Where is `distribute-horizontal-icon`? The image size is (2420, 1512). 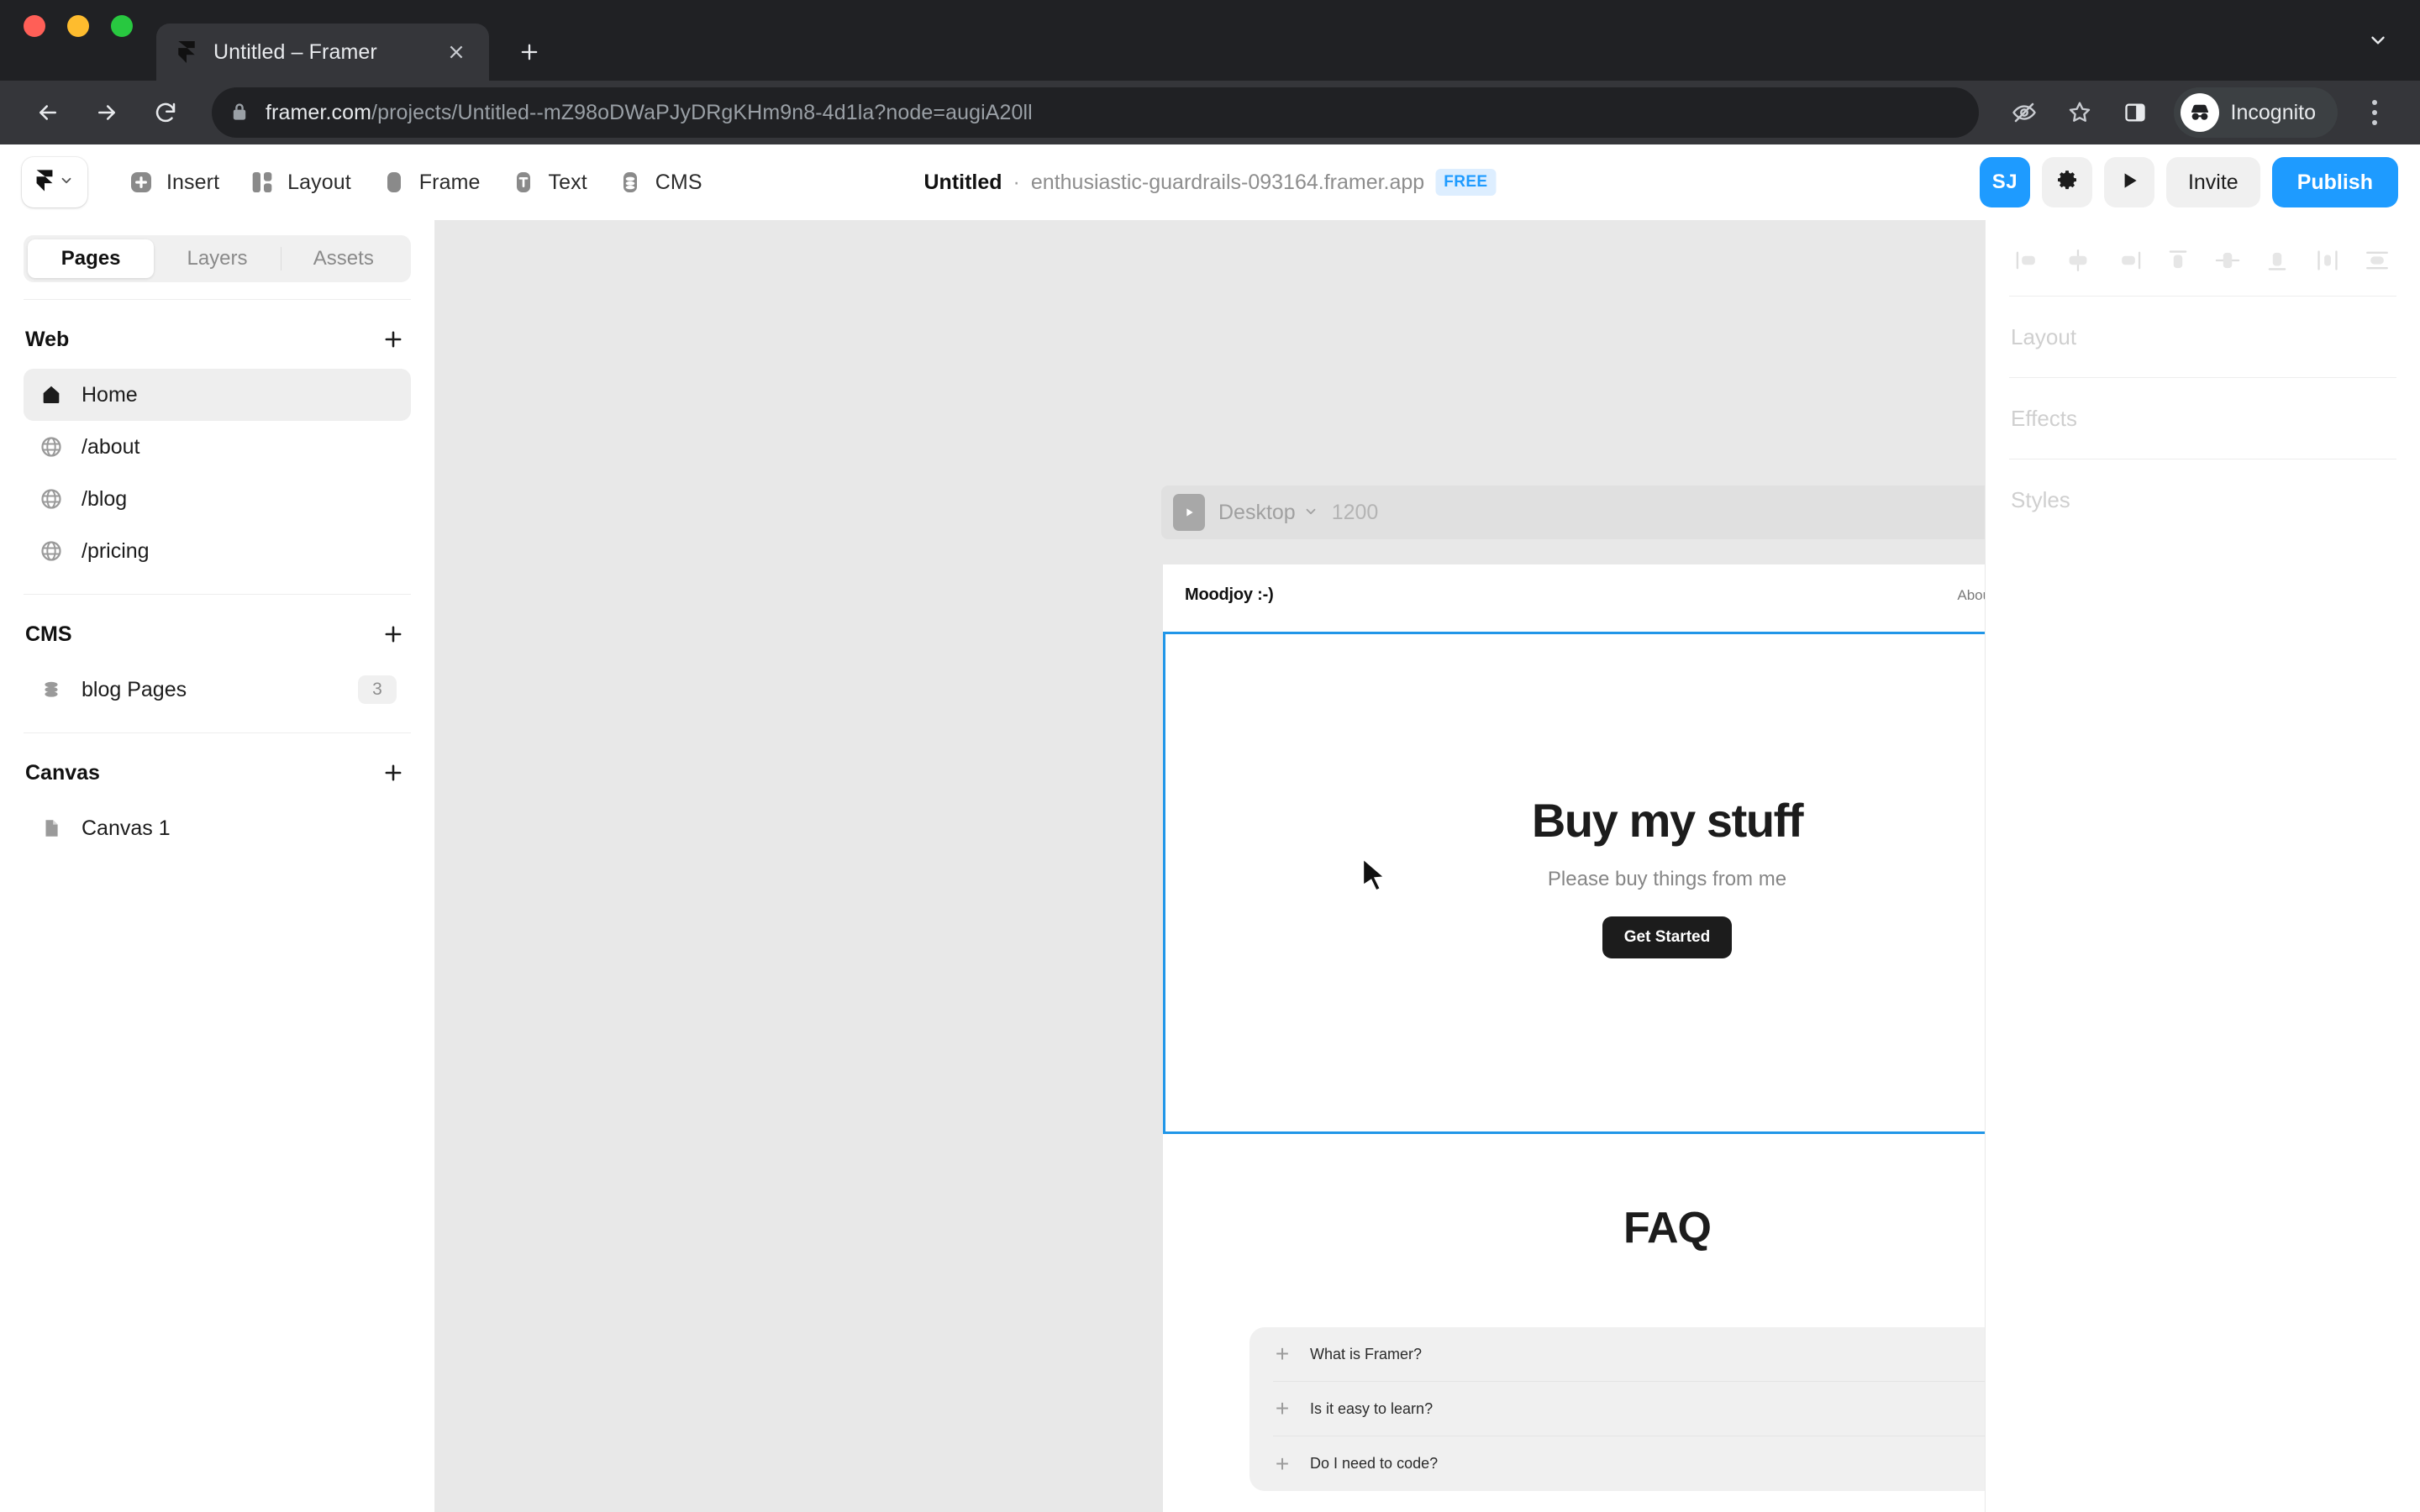 distribute-horizontal-icon is located at coordinates (2328, 260).